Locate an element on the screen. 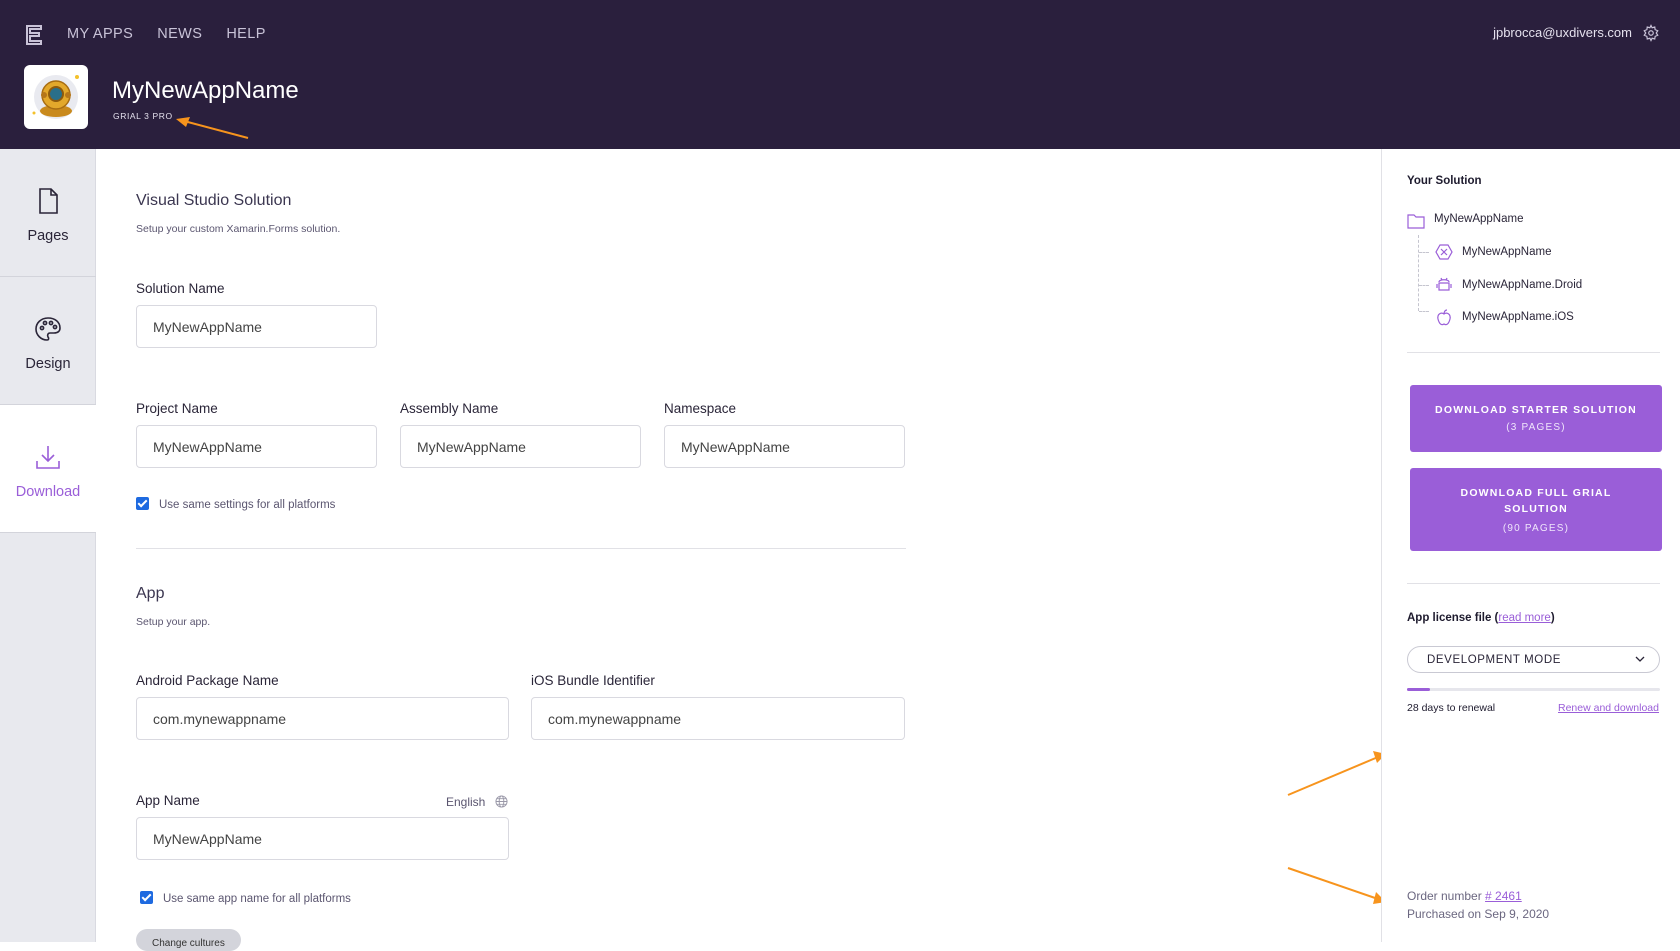 Image resolution: width=1680 pixels, height=951 pixels. sidebar-item-label: Download is located at coordinates (48, 492).